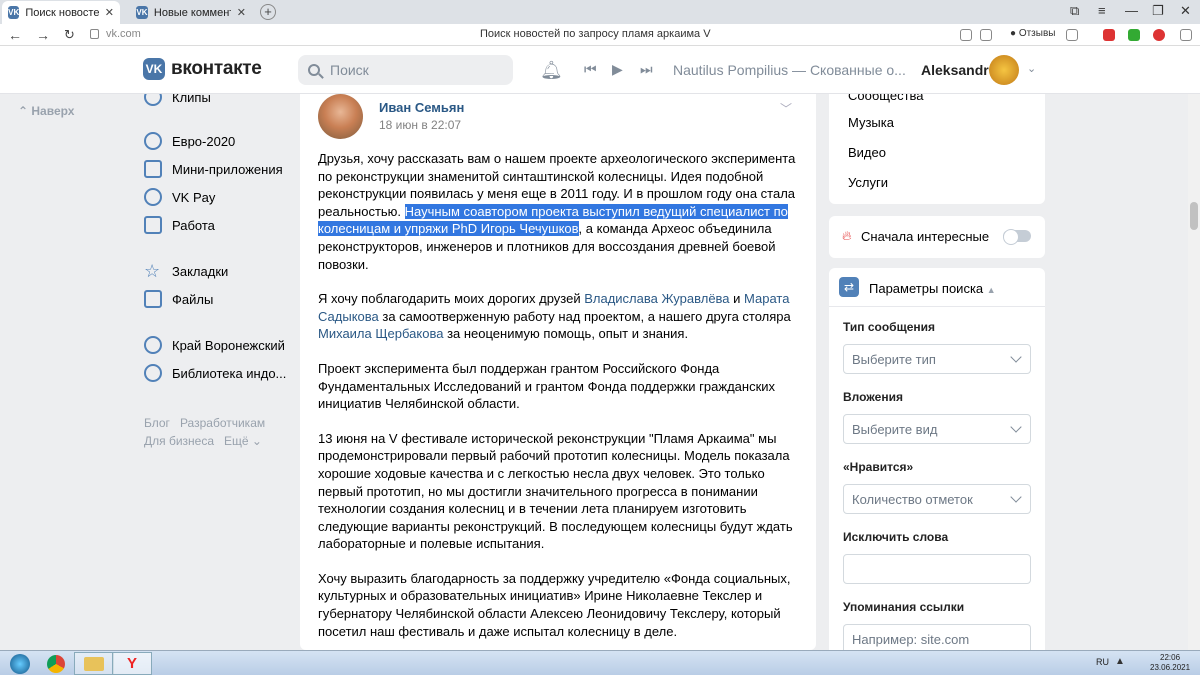  Describe the element at coordinates (216, 68) in the screenshot. I see `vk-logo-text: вконтакте` at that location.